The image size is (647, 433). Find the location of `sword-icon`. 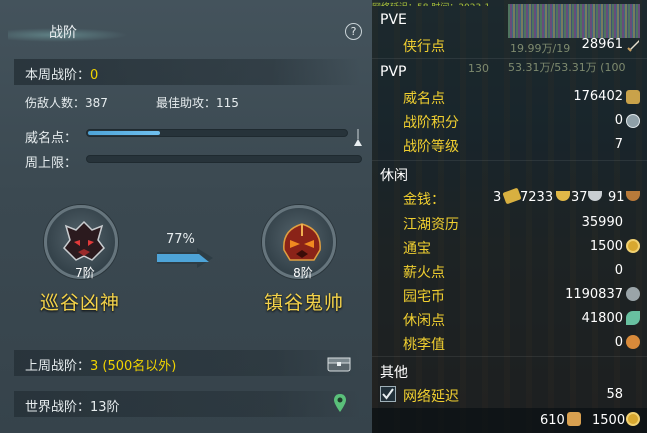

sword-icon is located at coordinates (633, 46).